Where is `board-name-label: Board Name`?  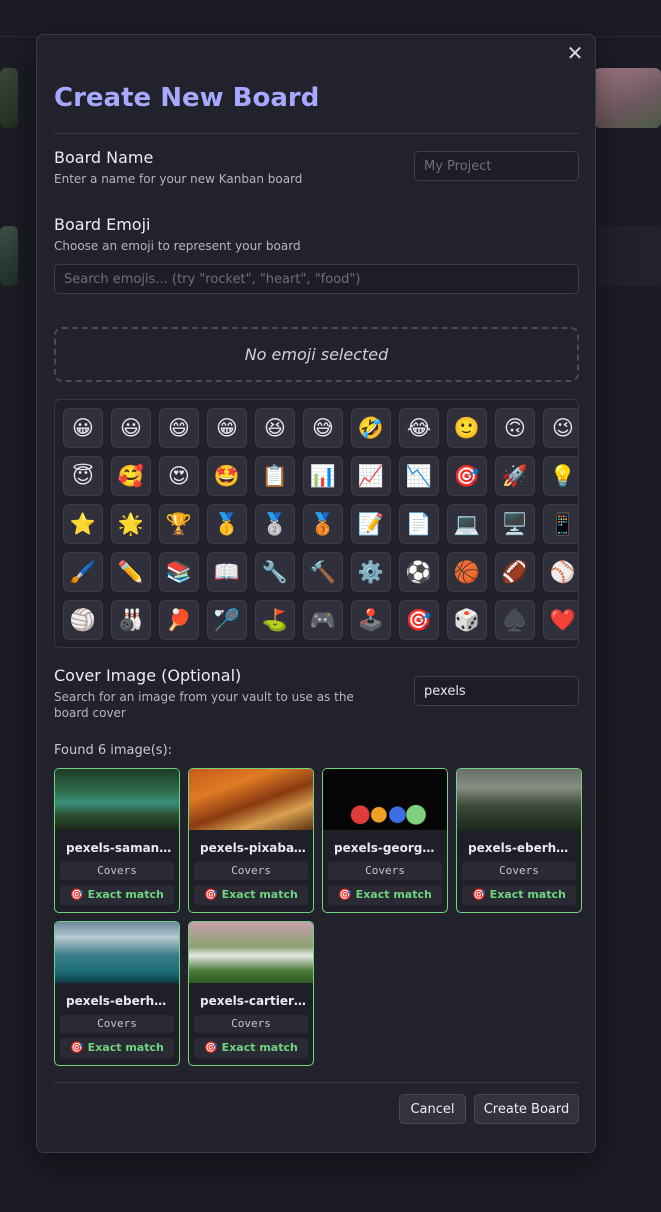 board-name-label: Board Name is located at coordinates (104, 157).